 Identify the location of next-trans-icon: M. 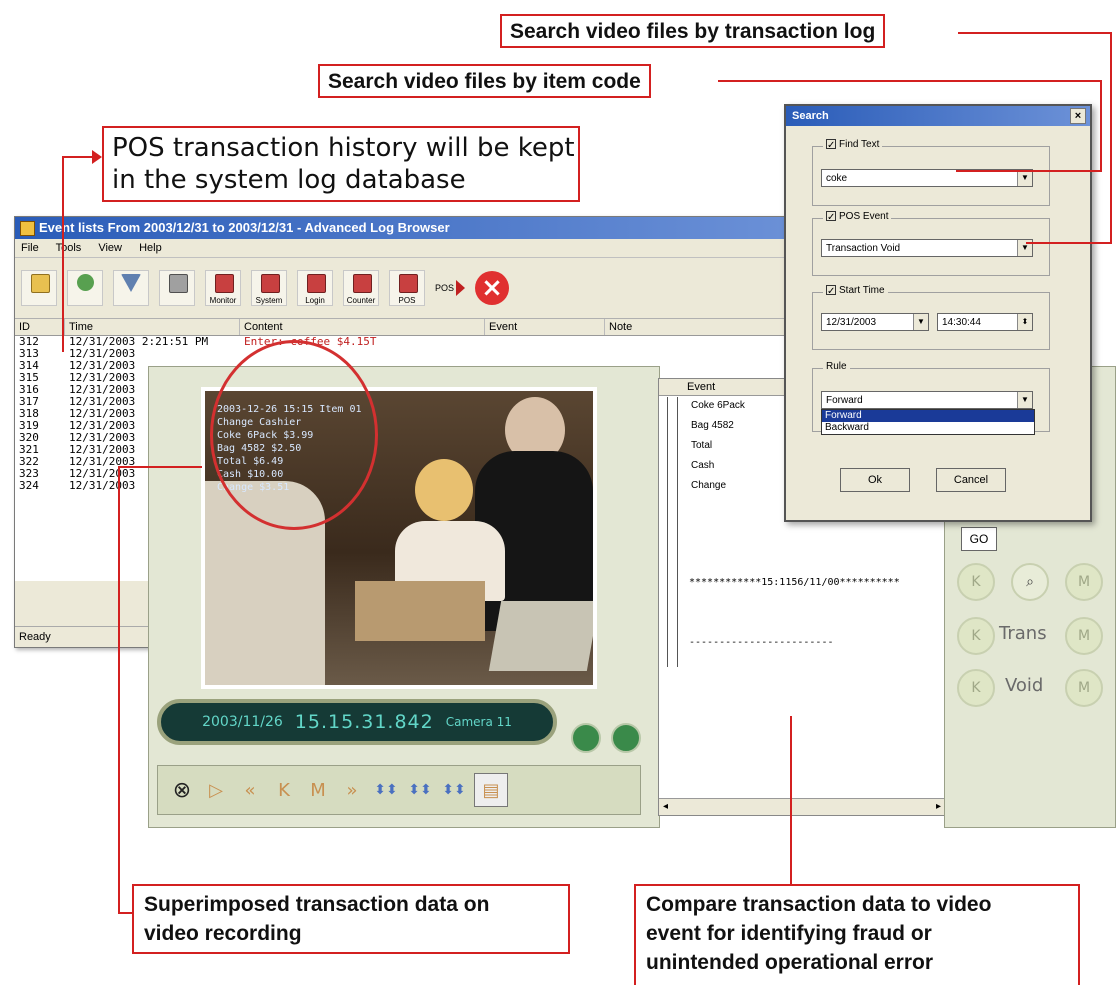
(1084, 636).